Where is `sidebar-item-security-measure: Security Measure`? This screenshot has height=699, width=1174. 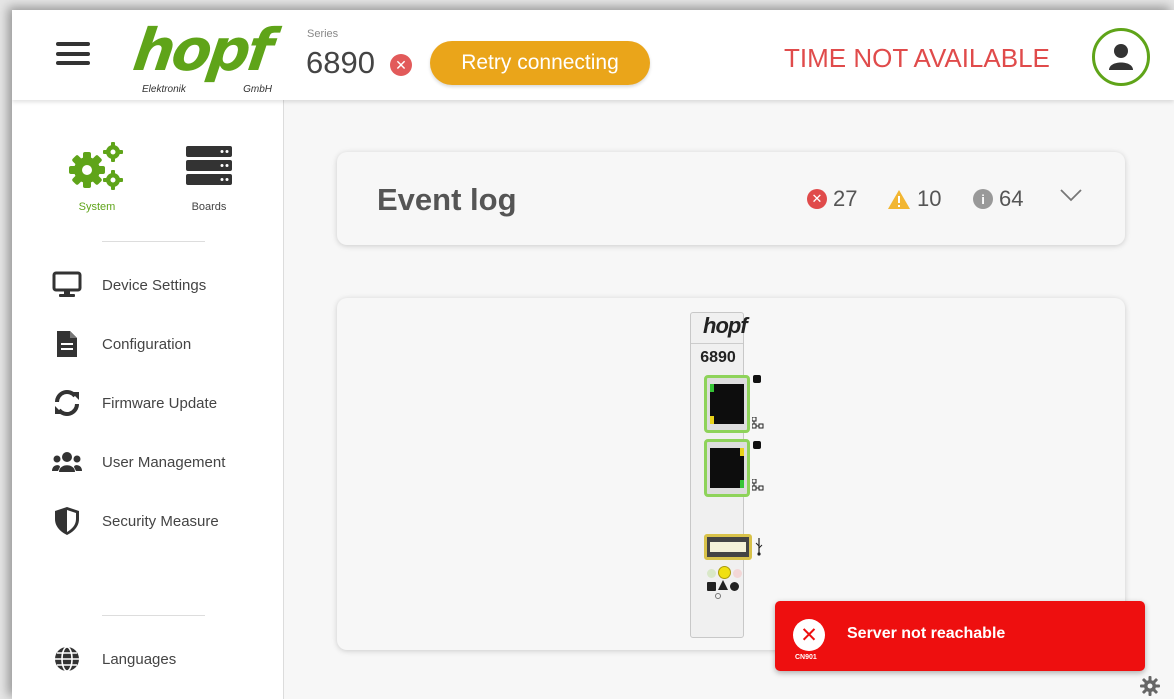
sidebar-item-security-measure: Security Measure is located at coordinates (162, 521).